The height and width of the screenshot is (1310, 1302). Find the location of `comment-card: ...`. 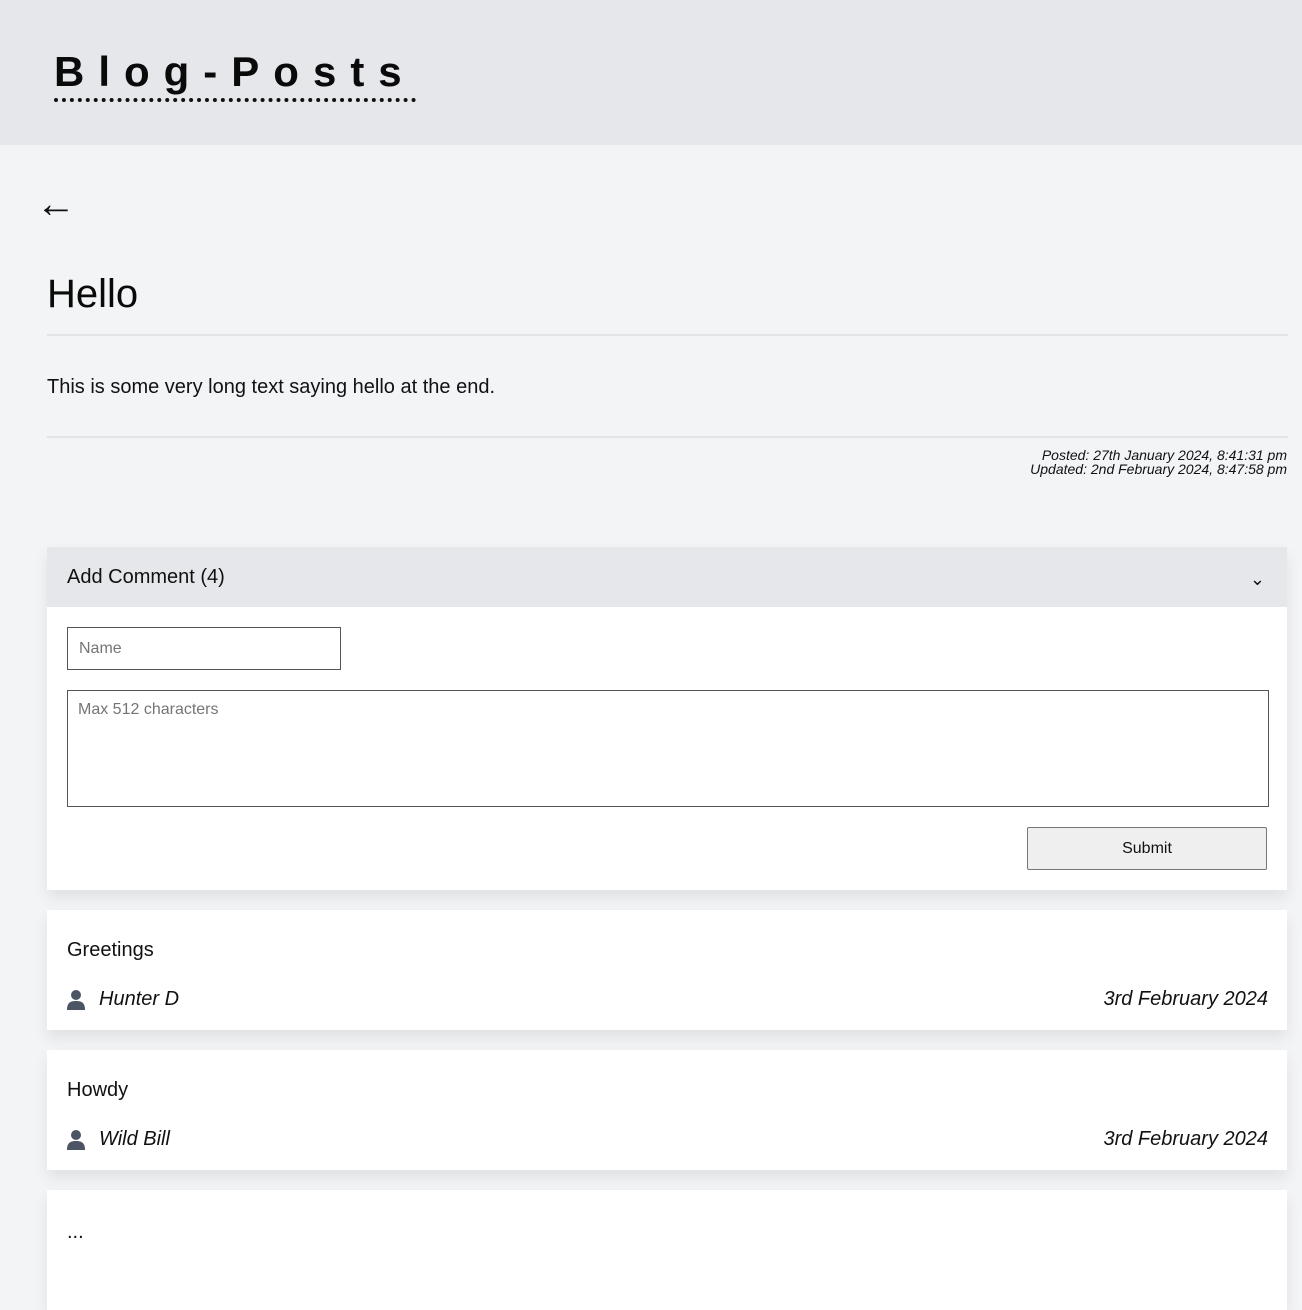

comment-card: ... is located at coordinates (667, 1250).